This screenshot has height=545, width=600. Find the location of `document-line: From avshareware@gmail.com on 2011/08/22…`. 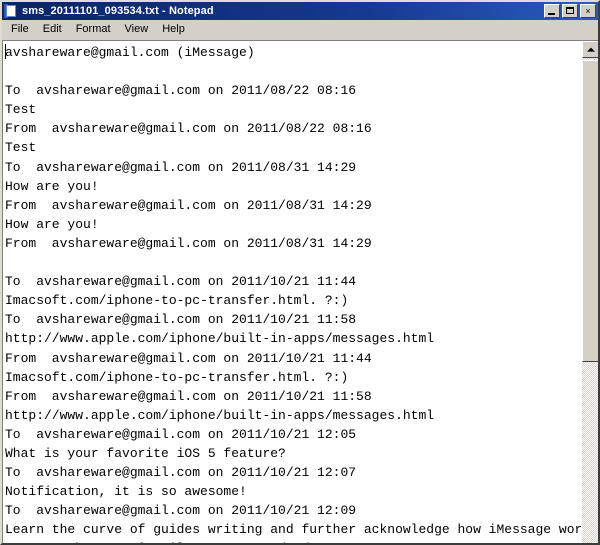

document-line: From avshareware@gmail.com on 2011/08/22… is located at coordinates (188, 129).